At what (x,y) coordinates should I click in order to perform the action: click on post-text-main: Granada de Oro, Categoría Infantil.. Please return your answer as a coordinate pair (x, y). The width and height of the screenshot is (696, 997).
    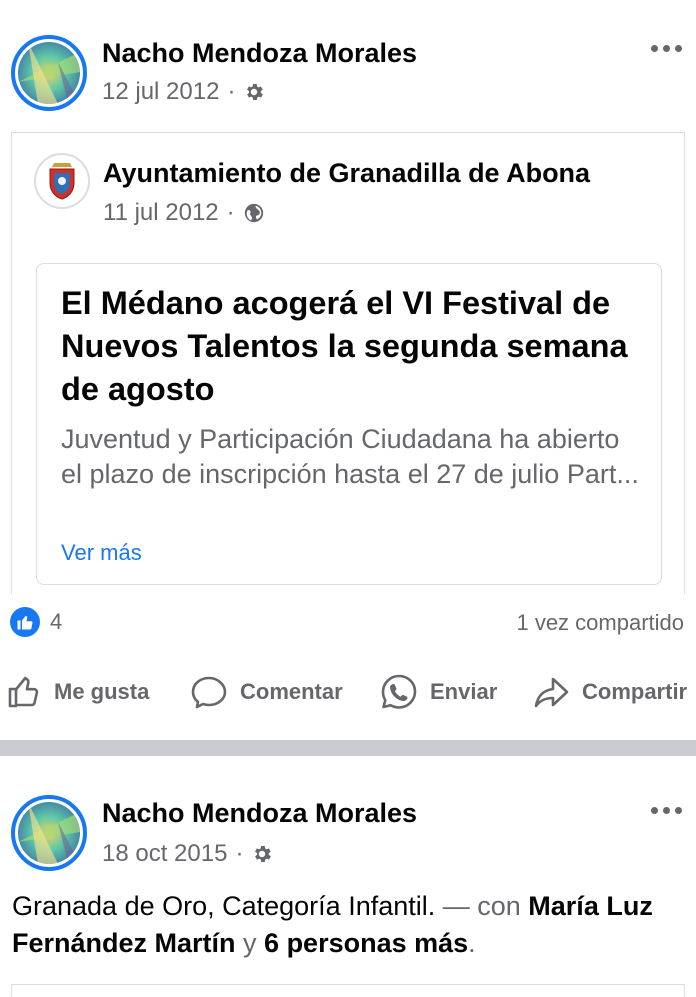
    Looking at the image, I should click on (224, 906).